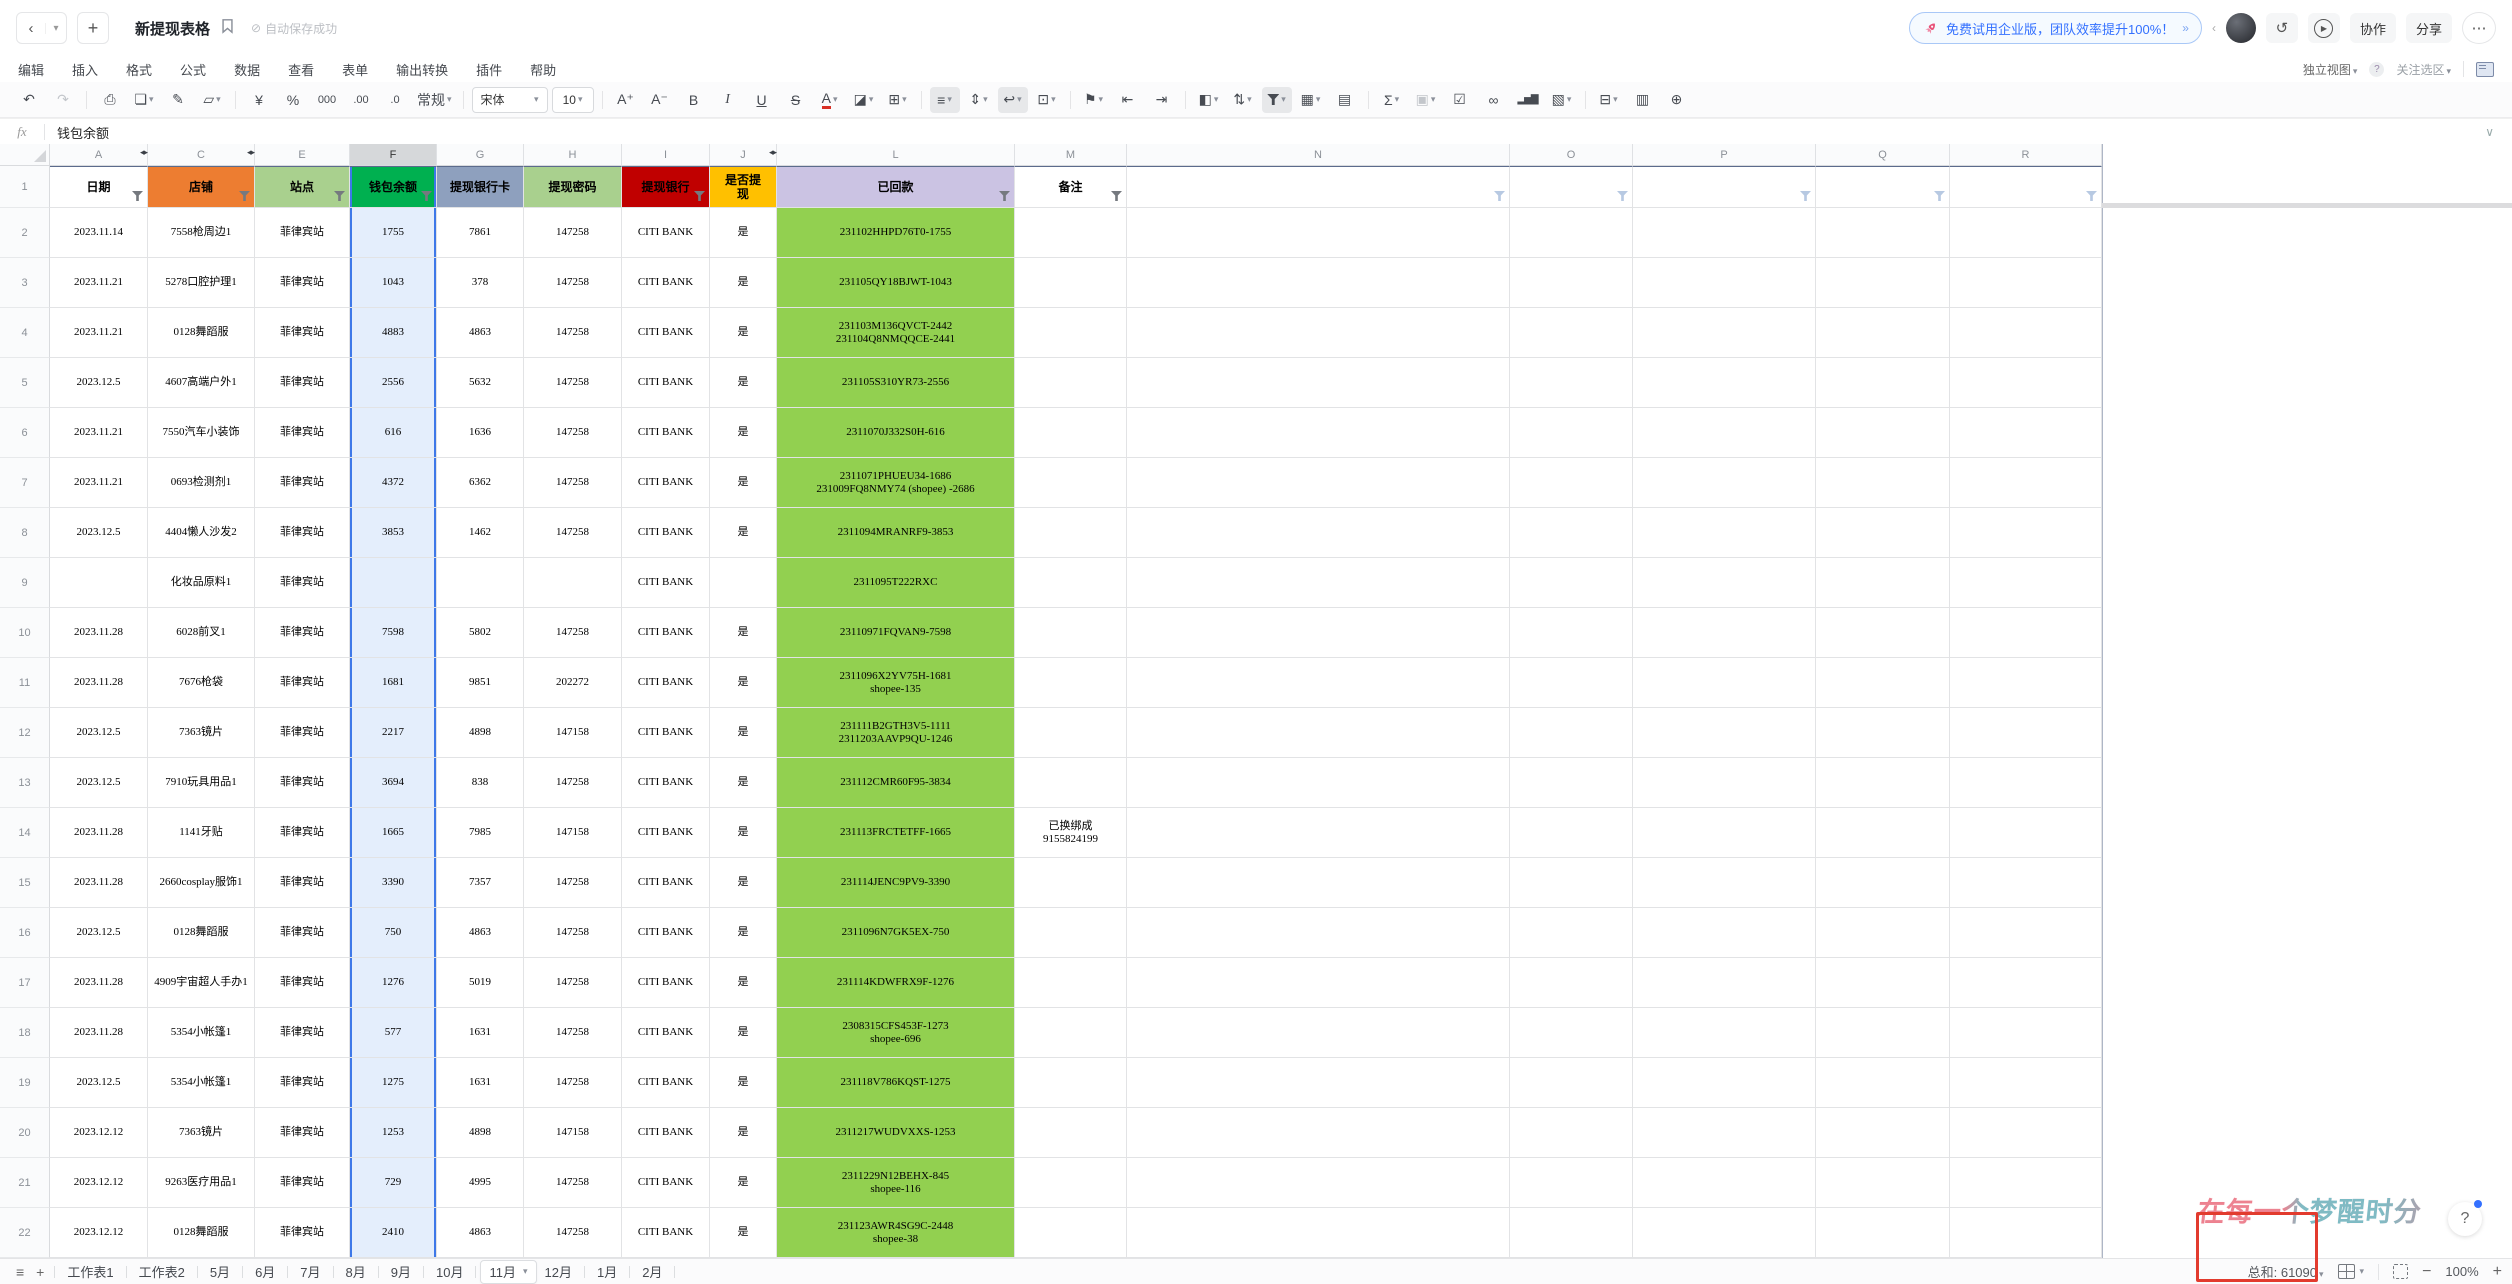 The height and width of the screenshot is (1284, 2512). I want to click on format-painter-icon: ✎, so click(178, 100).